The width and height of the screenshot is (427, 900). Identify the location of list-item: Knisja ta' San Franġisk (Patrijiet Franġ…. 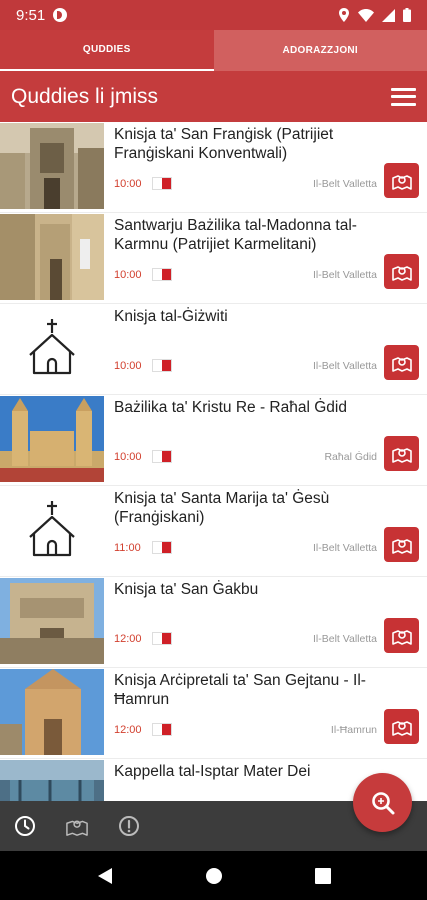
(213, 167).